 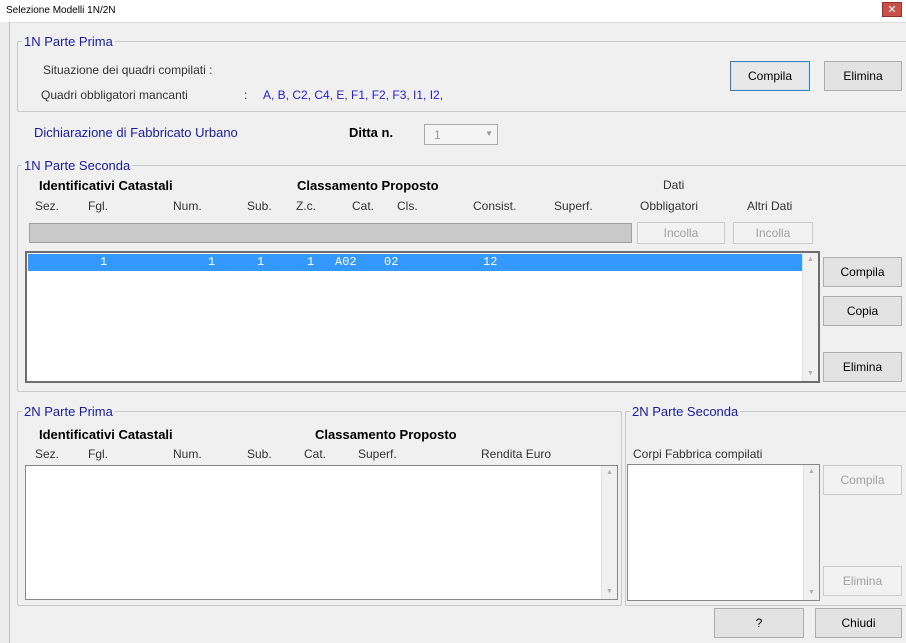 I want to click on compila-1n-prima-button: Compila, so click(x=770, y=76).